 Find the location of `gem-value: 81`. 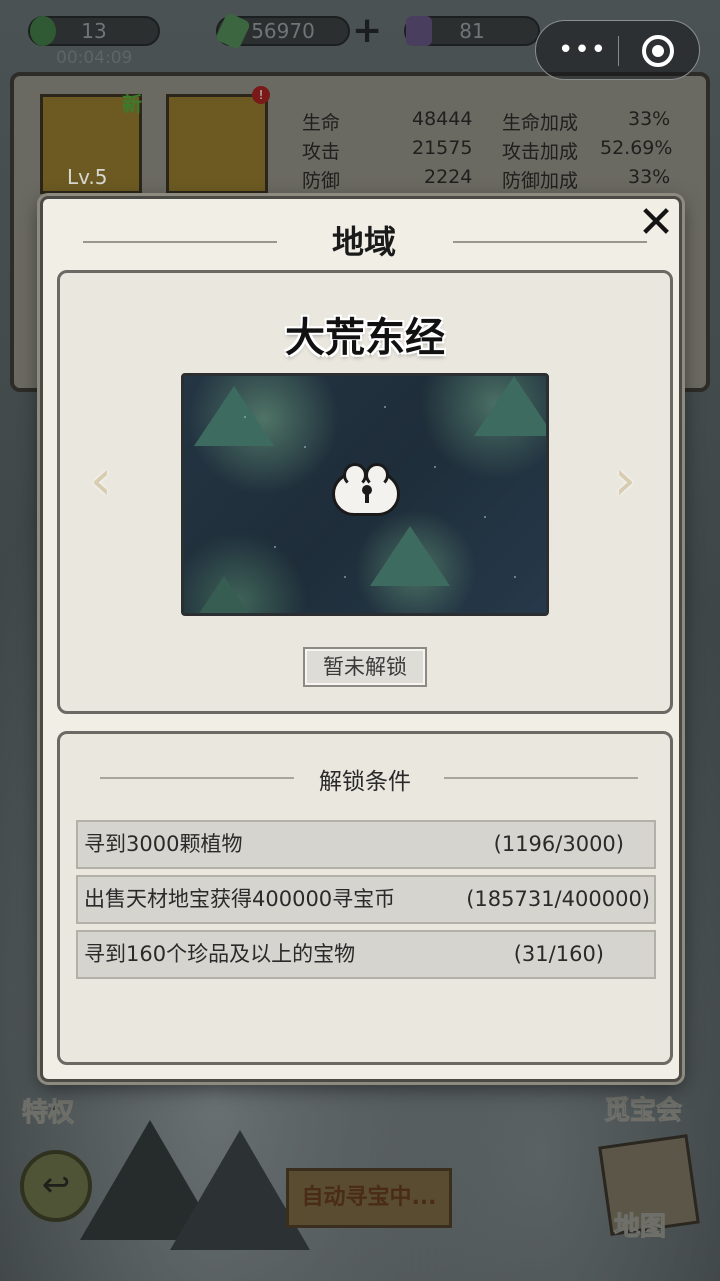

gem-value: 81 is located at coordinates (472, 31).